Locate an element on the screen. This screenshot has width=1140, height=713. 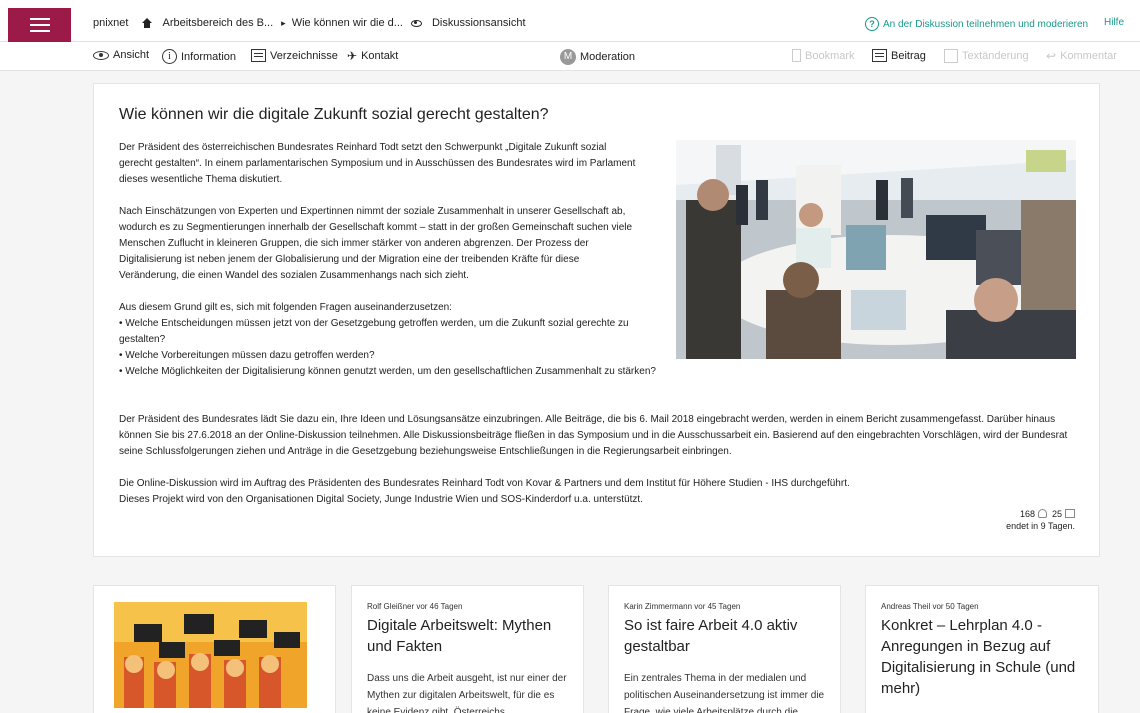
person-icon is located at coordinates (1042, 513).